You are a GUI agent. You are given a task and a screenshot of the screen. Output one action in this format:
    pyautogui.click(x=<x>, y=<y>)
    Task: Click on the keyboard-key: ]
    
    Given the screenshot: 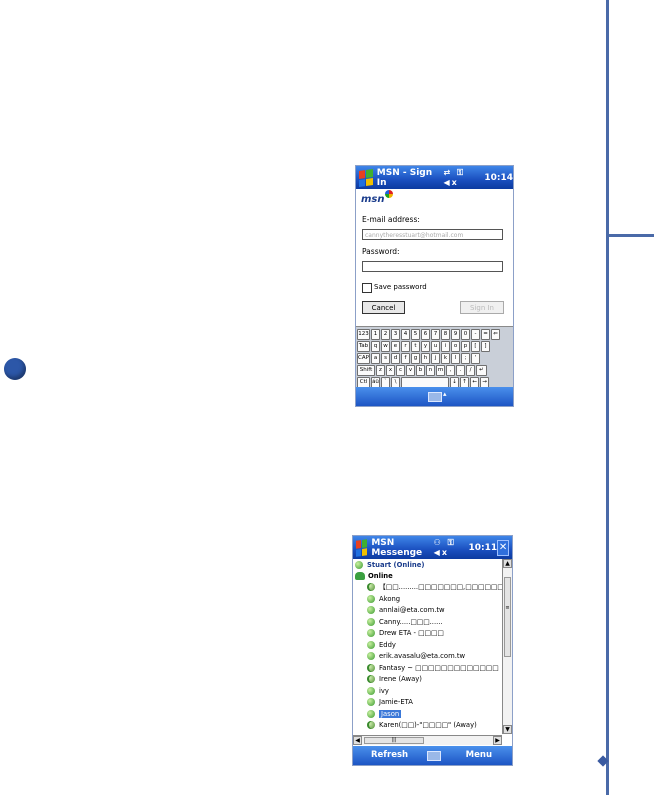 What is the action you would take?
    pyautogui.click(x=485, y=346)
    